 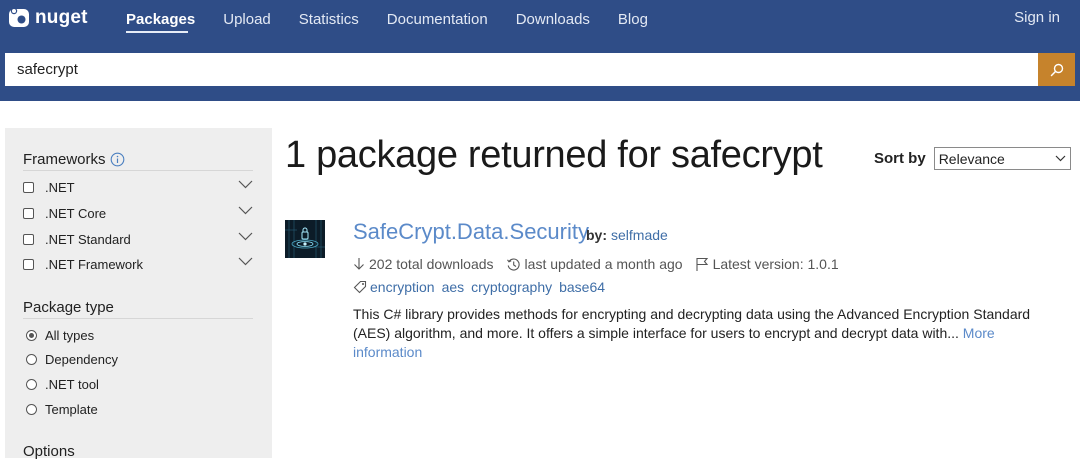 I want to click on tag-link: base64, so click(x=582, y=287).